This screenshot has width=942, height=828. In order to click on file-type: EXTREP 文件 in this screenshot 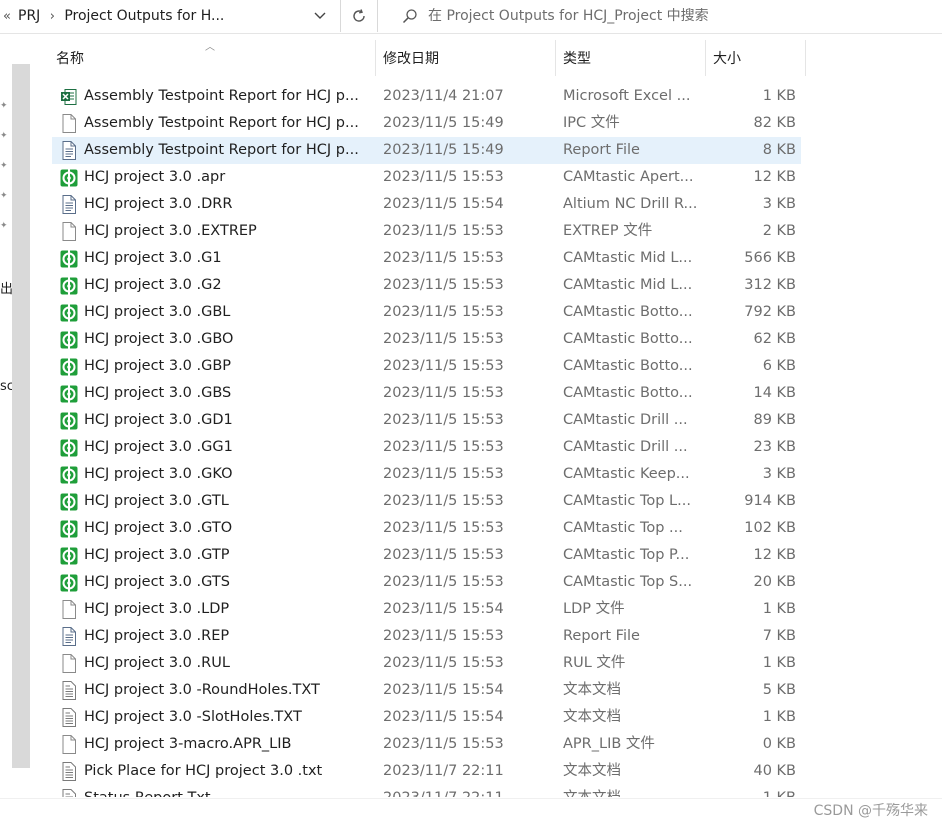, I will do `click(608, 231)`.